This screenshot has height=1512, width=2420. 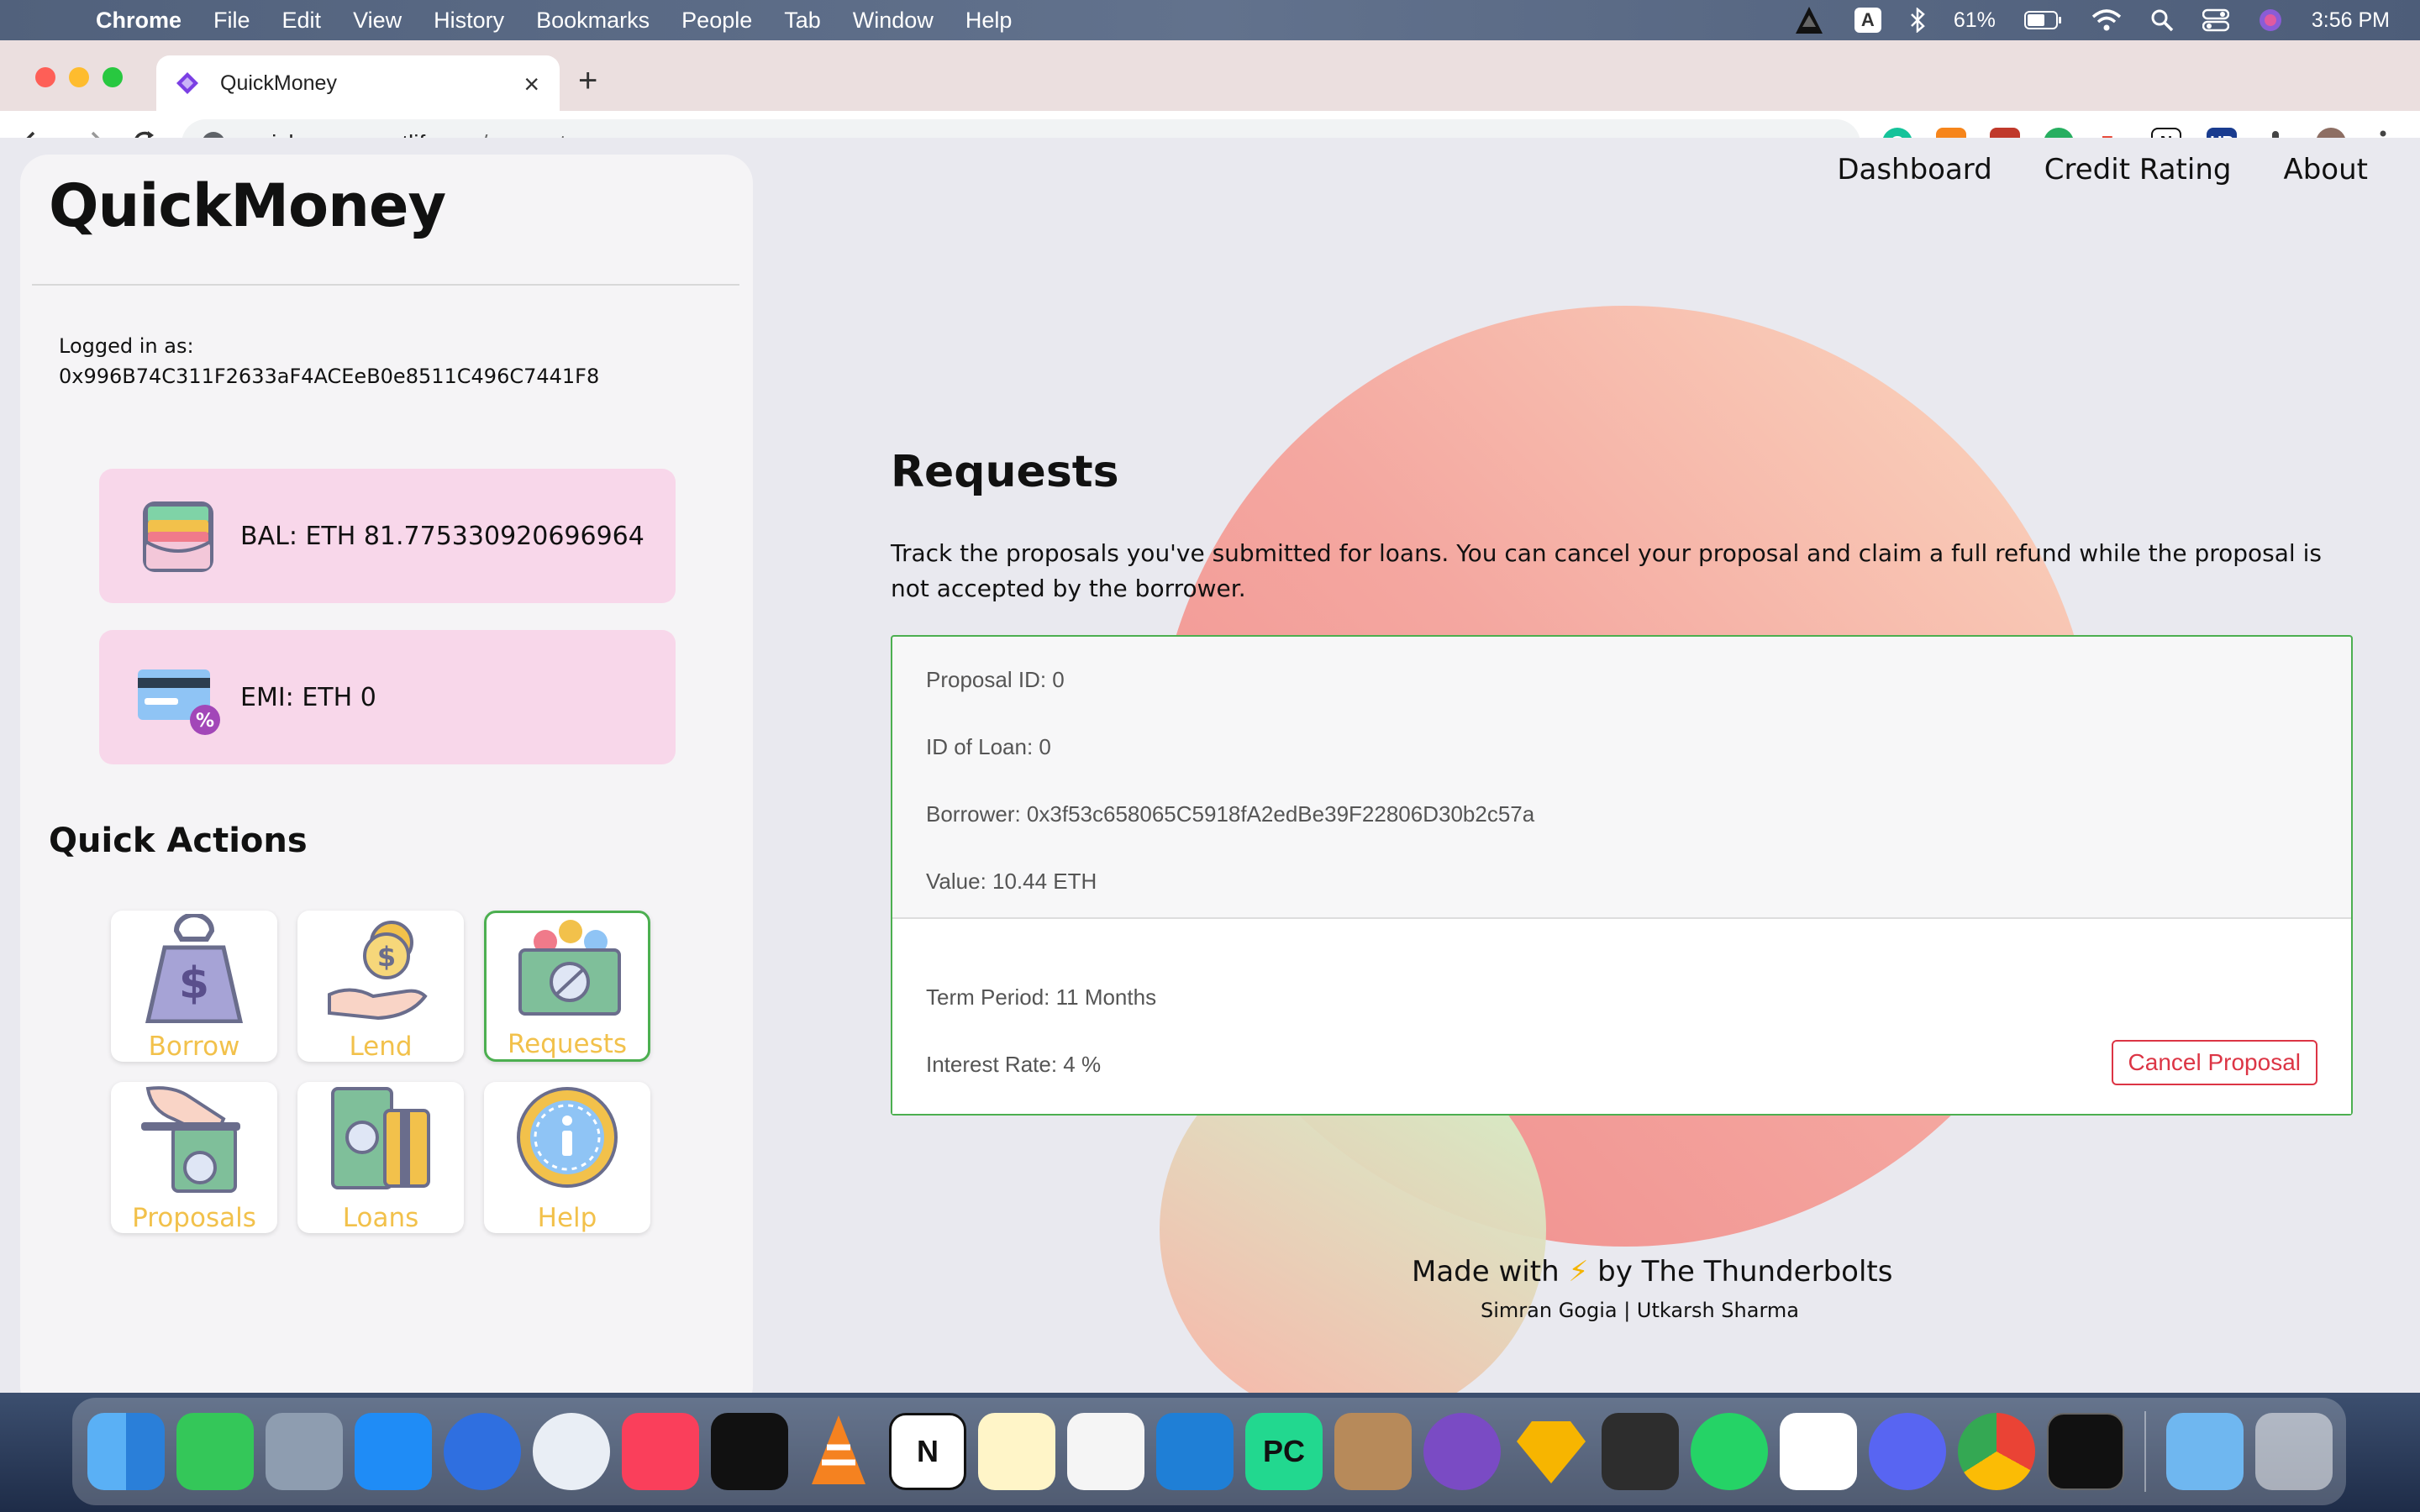 What do you see at coordinates (1745, 1272) in the screenshot?
I see `footer-team: by The Thunderbolts` at bounding box center [1745, 1272].